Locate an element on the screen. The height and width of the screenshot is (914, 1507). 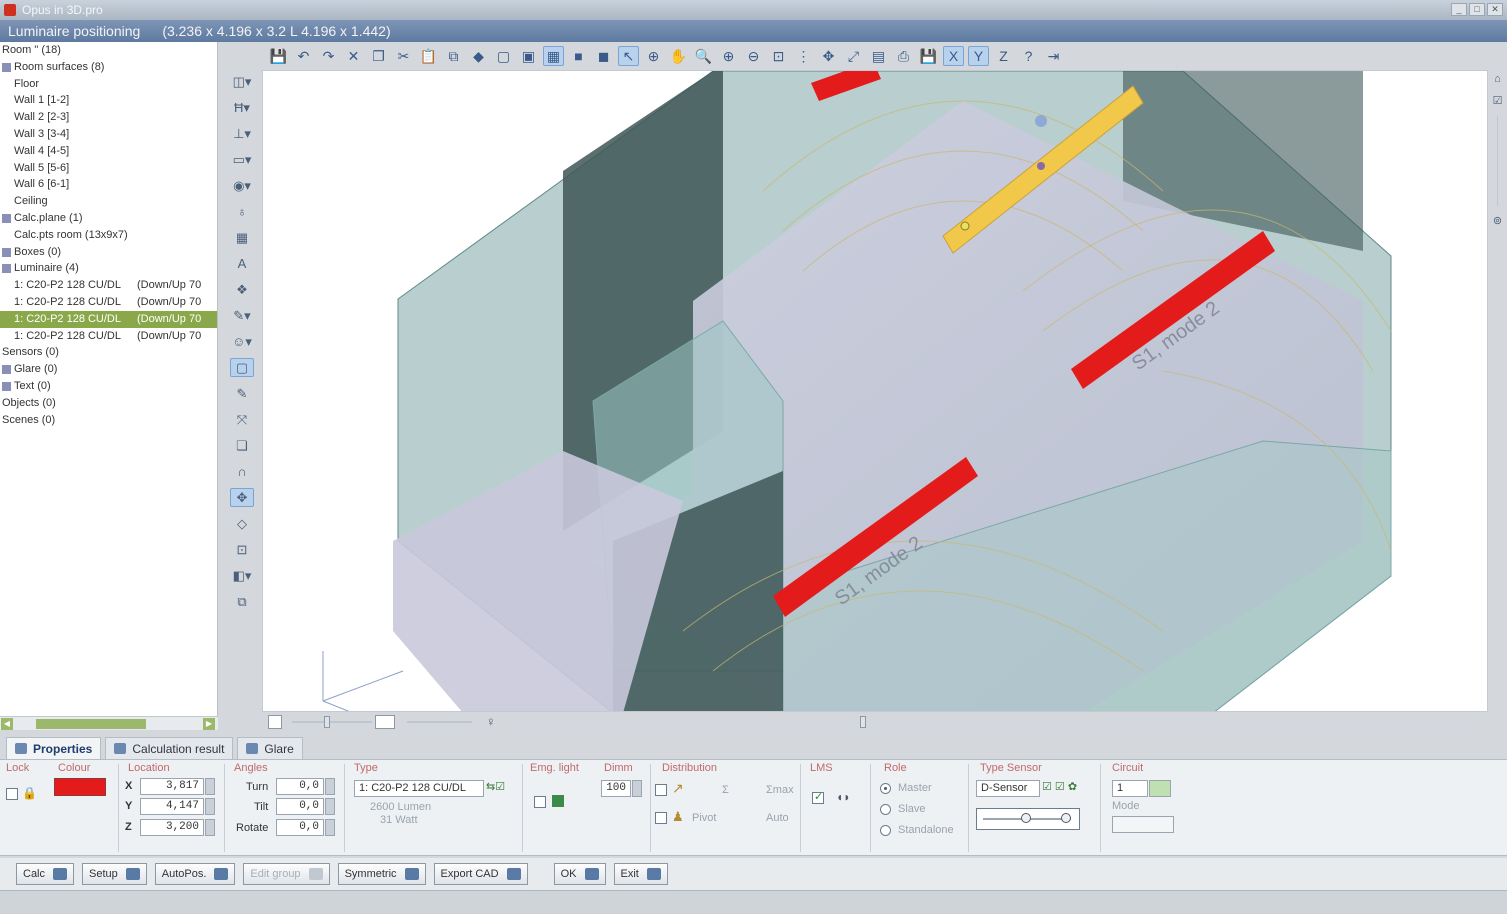
zoom-icon: 🔍 is located at coordinates (703, 56).